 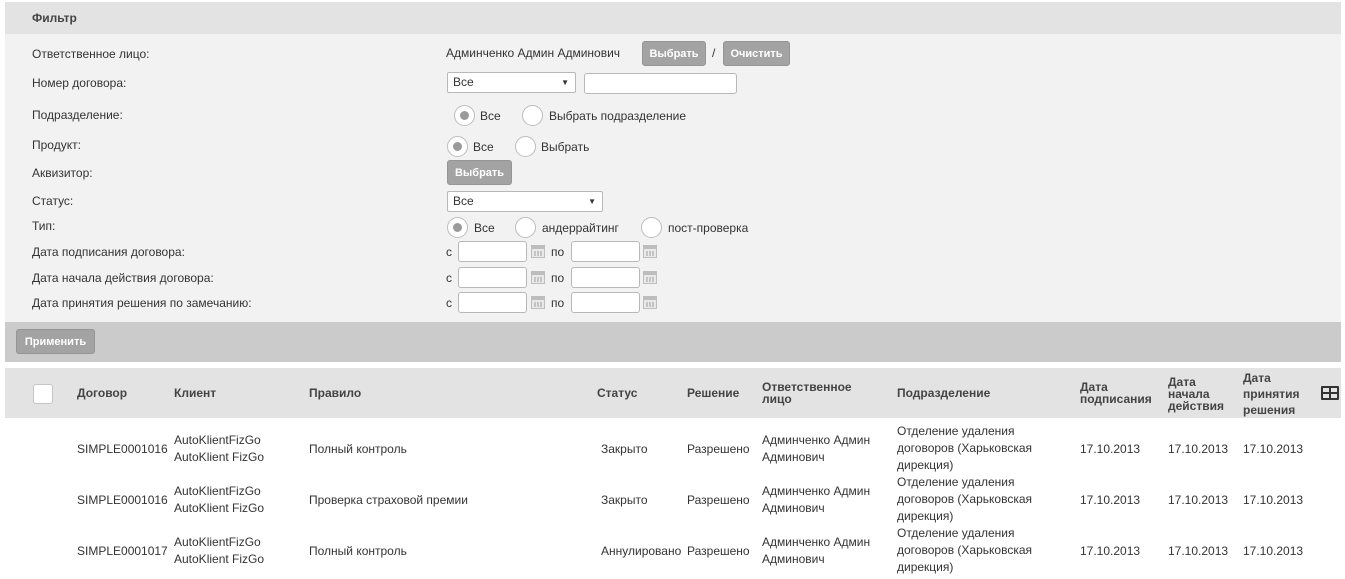 What do you see at coordinates (708, 228) in the screenshot?
I see `type-radio-post-check-label: пост-проверка` at bounding box center [708, 228].